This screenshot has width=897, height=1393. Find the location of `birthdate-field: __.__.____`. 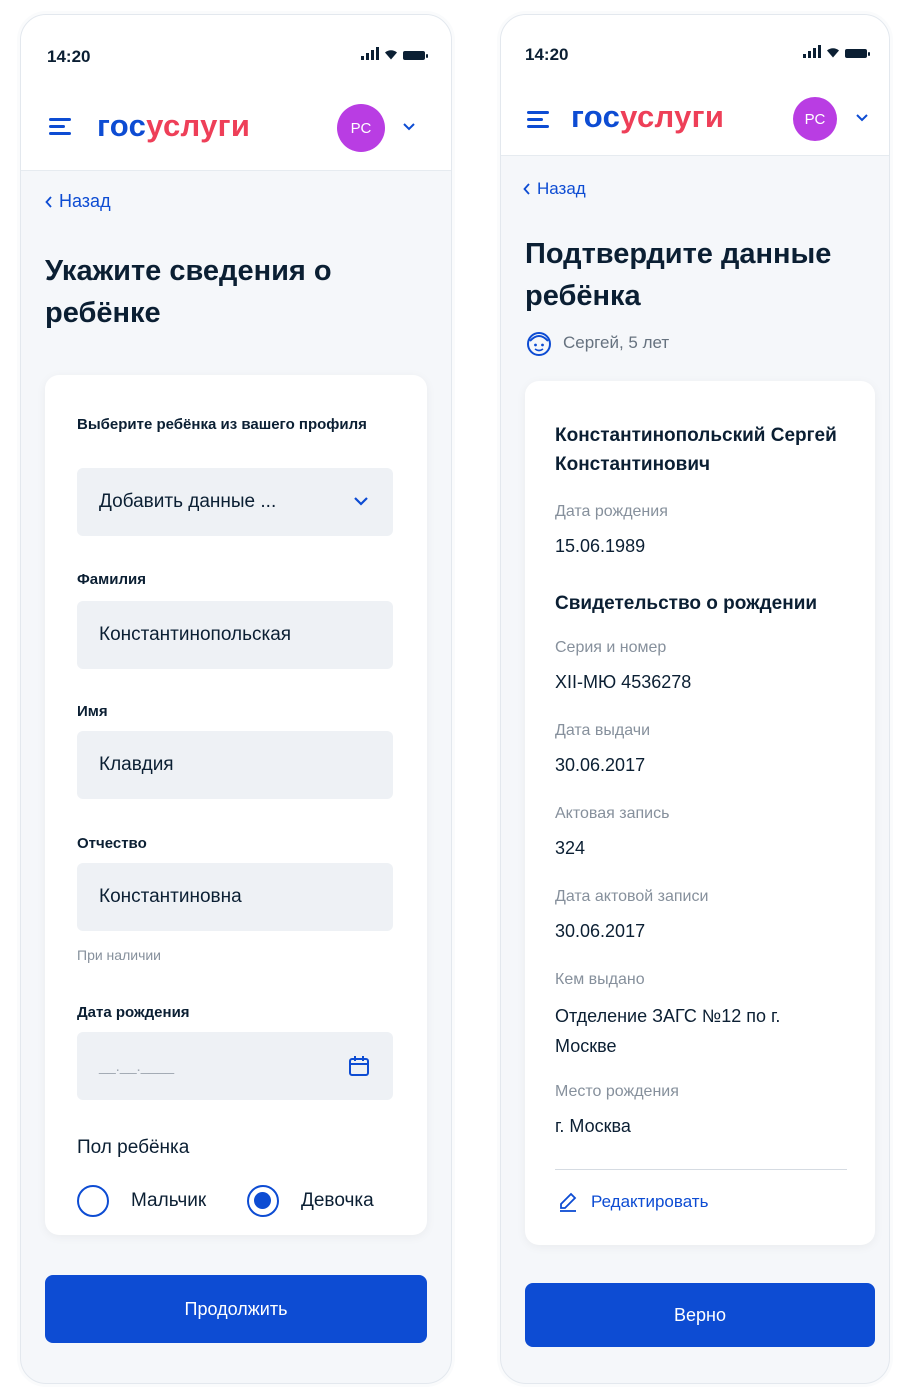

birthdate-field: __.__.____ is located at coordinates (235, 1066).